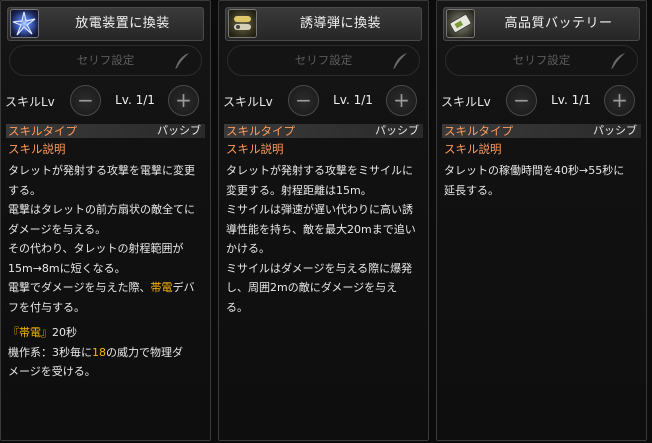 Image resolution: width=652 pixels, height=443 pixels. Describe the element at coordinates (312, 287) in the screenshot. I see `description-line: し、周囲2mの敵にダメージを与え` at that location.